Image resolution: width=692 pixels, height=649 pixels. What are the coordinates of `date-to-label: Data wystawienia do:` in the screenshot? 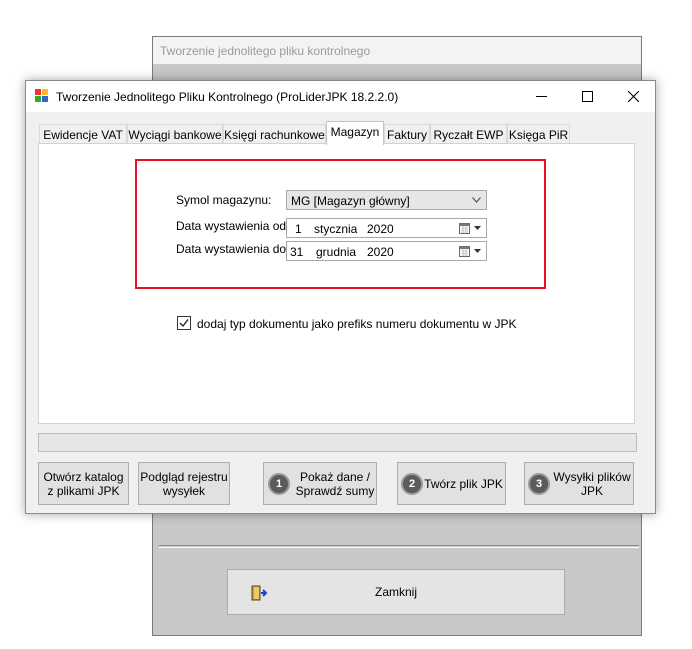 It's located at (233, 249).